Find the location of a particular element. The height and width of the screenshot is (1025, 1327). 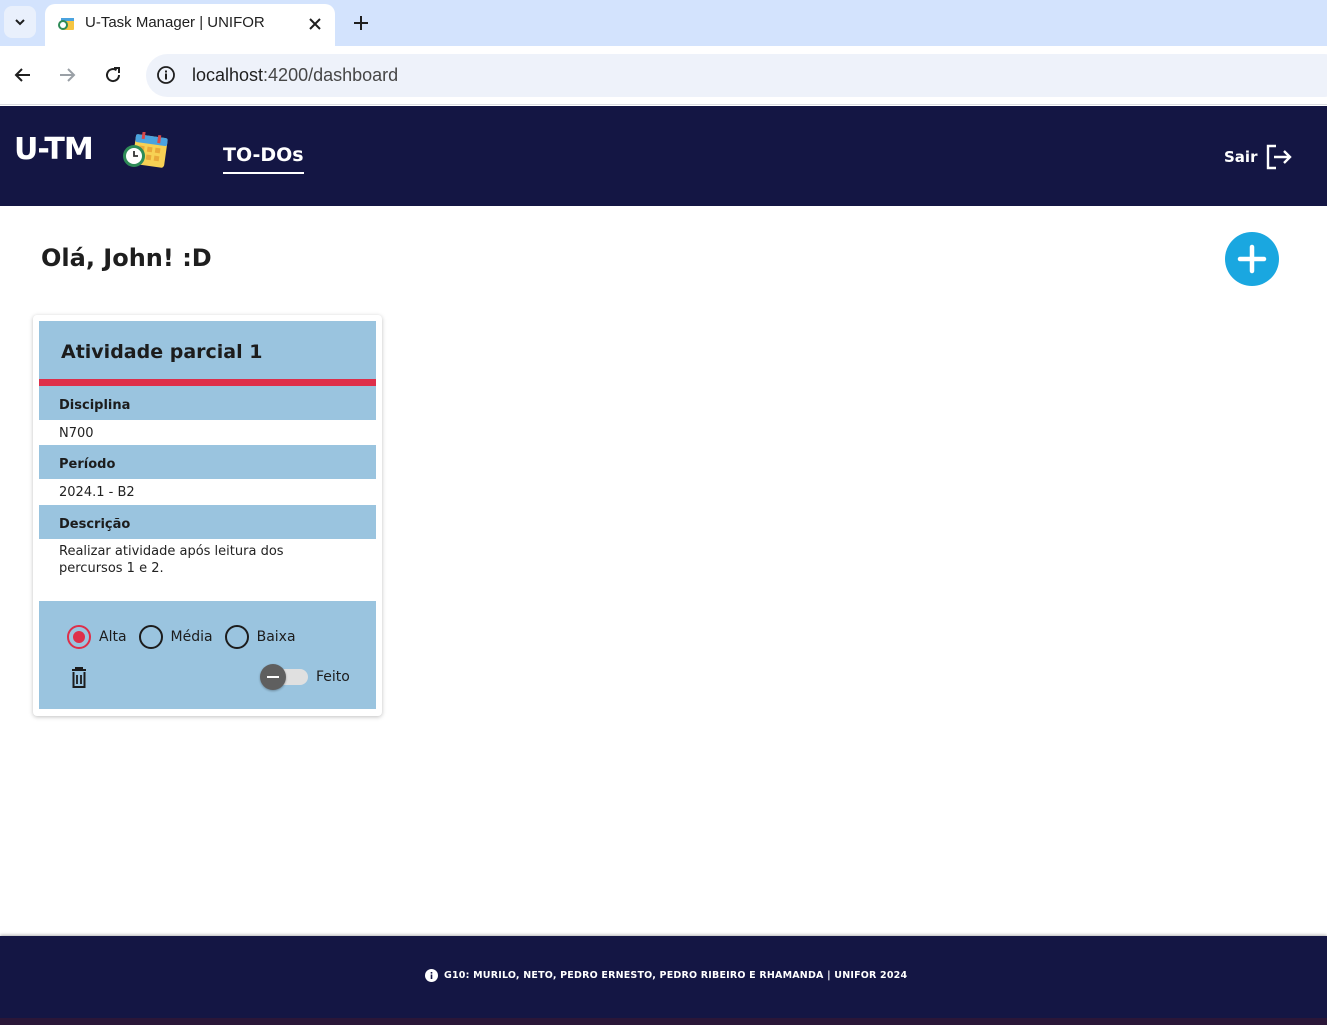

close-icon is located at coordinates (315, 24).